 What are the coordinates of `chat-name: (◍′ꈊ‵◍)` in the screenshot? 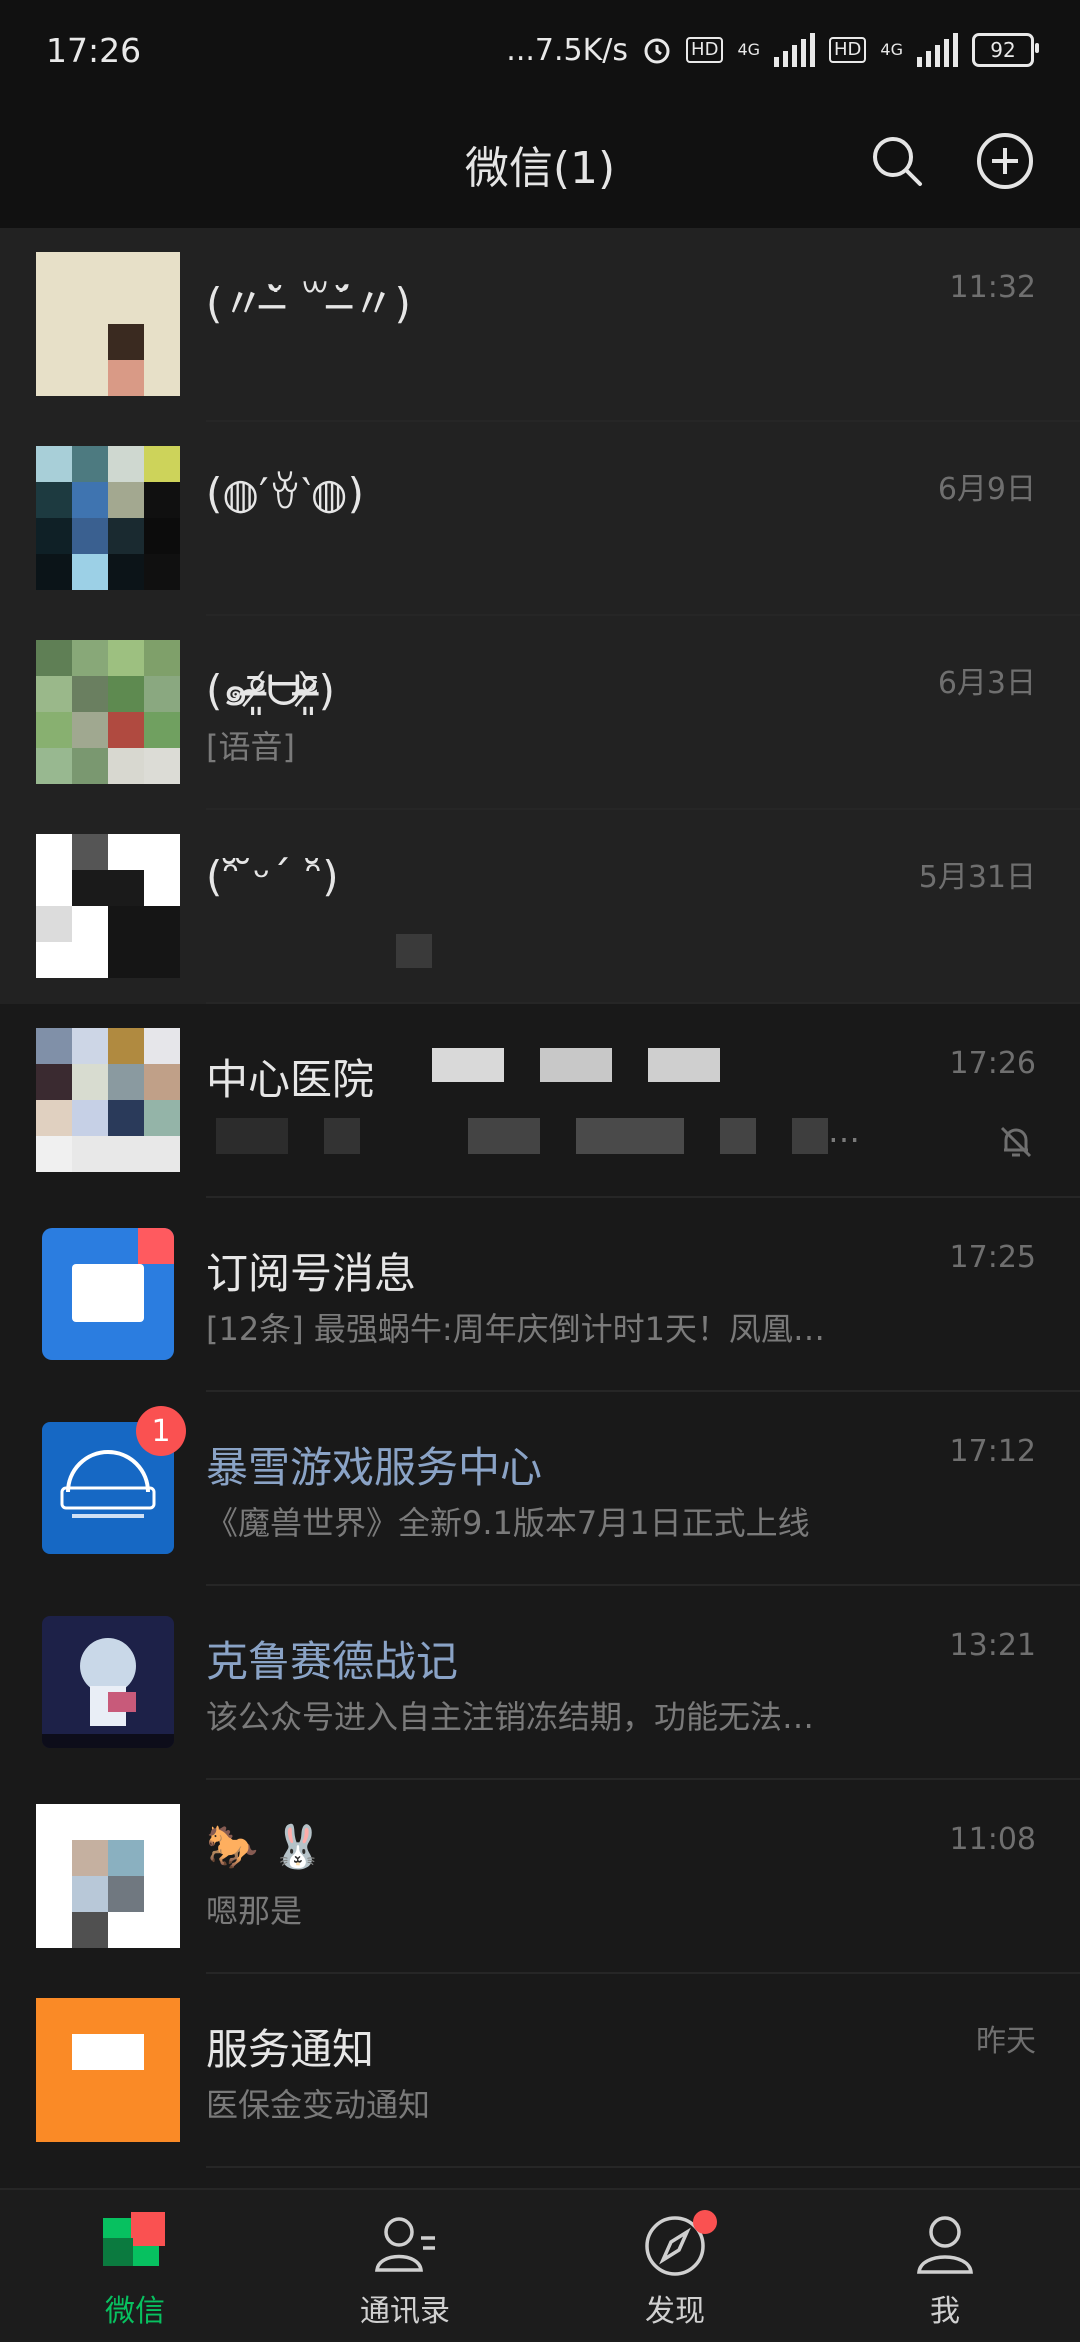 It's located at (285, 493).